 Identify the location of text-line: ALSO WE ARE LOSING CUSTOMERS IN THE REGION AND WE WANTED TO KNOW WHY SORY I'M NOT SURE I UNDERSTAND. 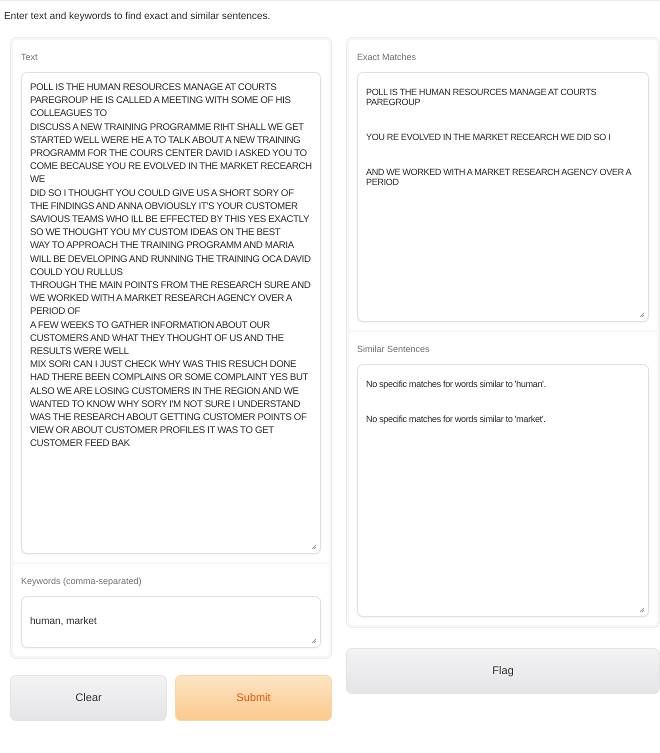
(166, 398).